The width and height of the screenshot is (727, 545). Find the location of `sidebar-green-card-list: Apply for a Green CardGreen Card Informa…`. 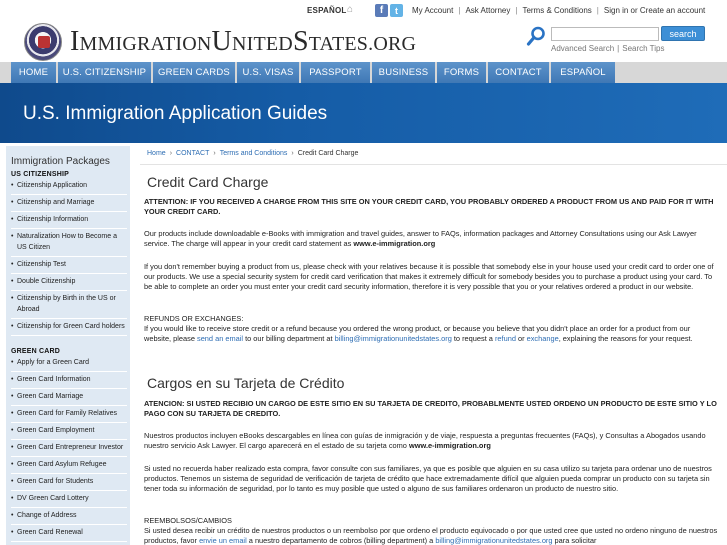

sidebar-green-card-list: Apply for a Green CardGreen Card Informa… is located at coordinates (68, 448).